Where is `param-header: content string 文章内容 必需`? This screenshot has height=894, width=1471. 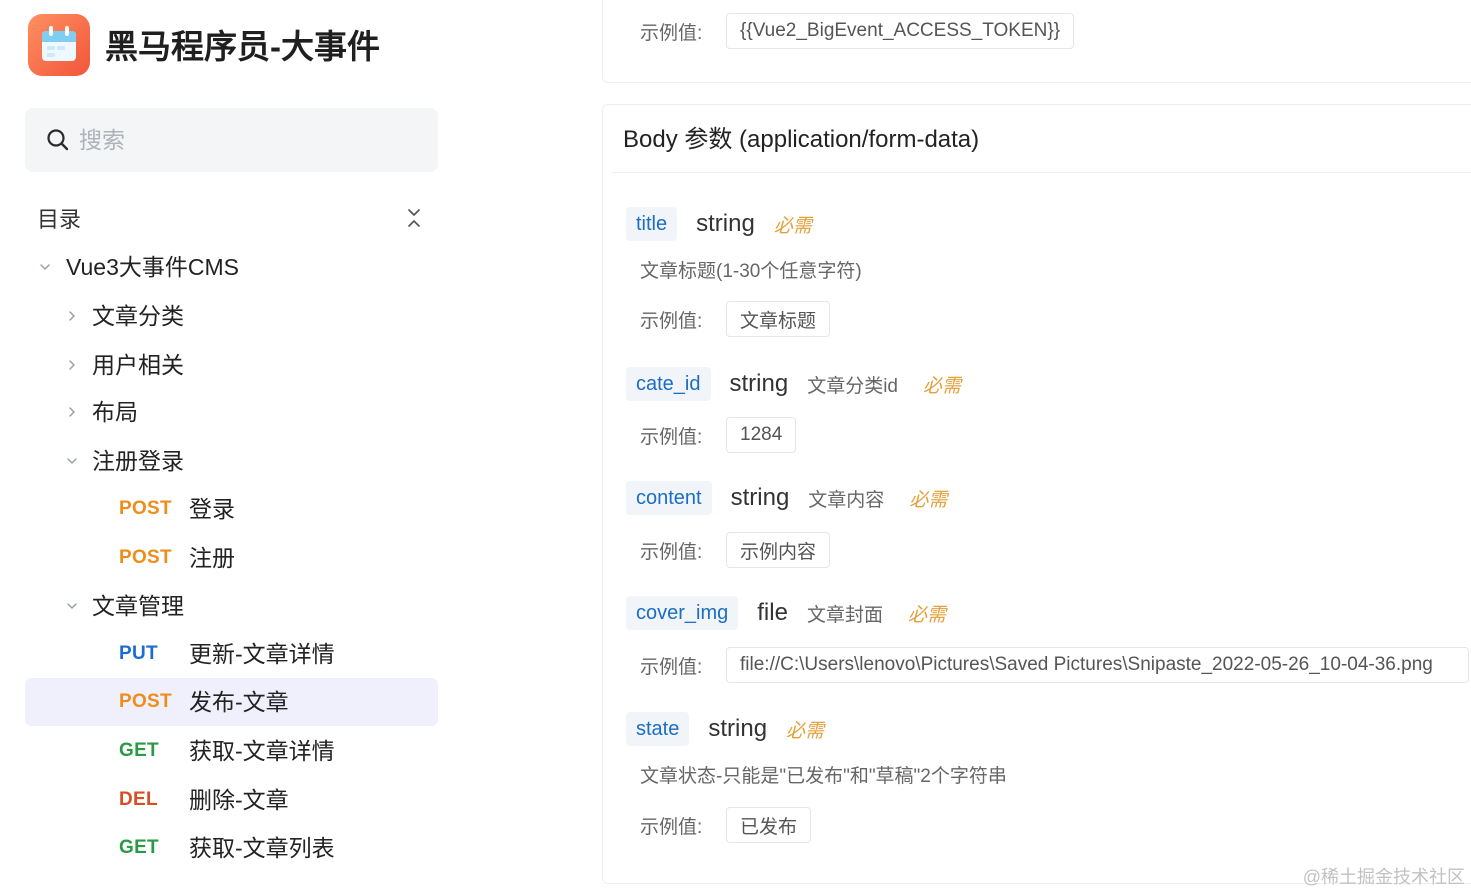 param-header: content string 文章内容 必需 is located at coordinates (786, 498).